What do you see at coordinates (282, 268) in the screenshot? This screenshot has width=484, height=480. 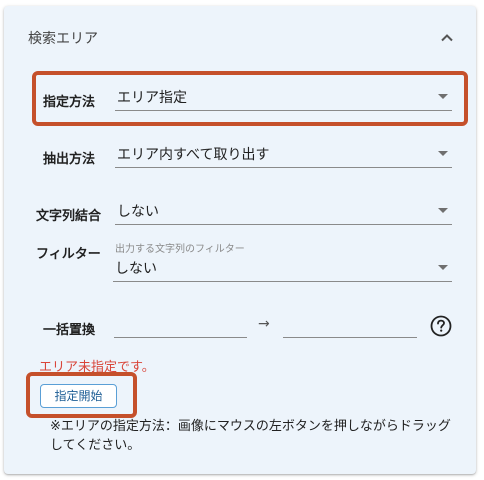 I see `filter-select: しない` at bounding box center [282, 268].